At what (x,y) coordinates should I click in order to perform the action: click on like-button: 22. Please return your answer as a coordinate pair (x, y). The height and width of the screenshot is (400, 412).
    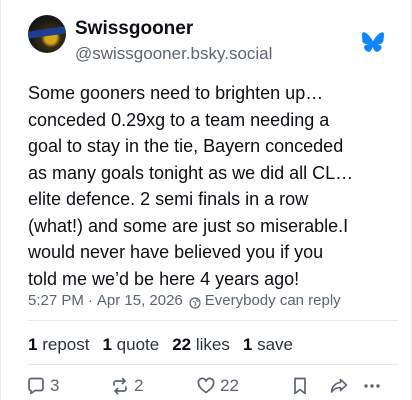
    Looking at the image, I should click on (217, 386).